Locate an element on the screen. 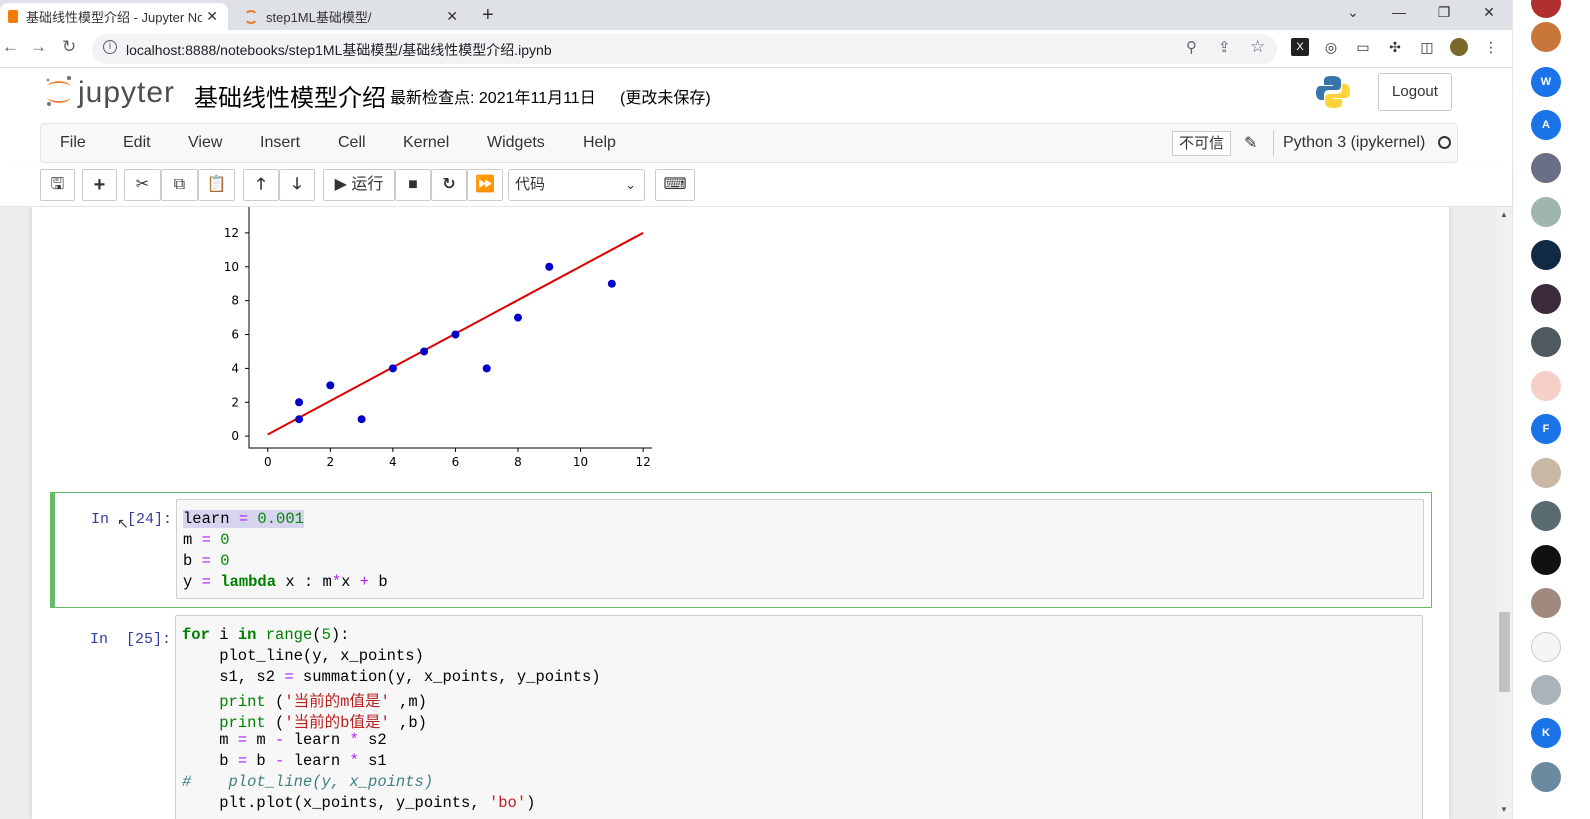 Image resolution: width=1590 pixels, height=819 pixels. notebook-title: 基础线性模型介绍 is located at coordinates (290, 95).